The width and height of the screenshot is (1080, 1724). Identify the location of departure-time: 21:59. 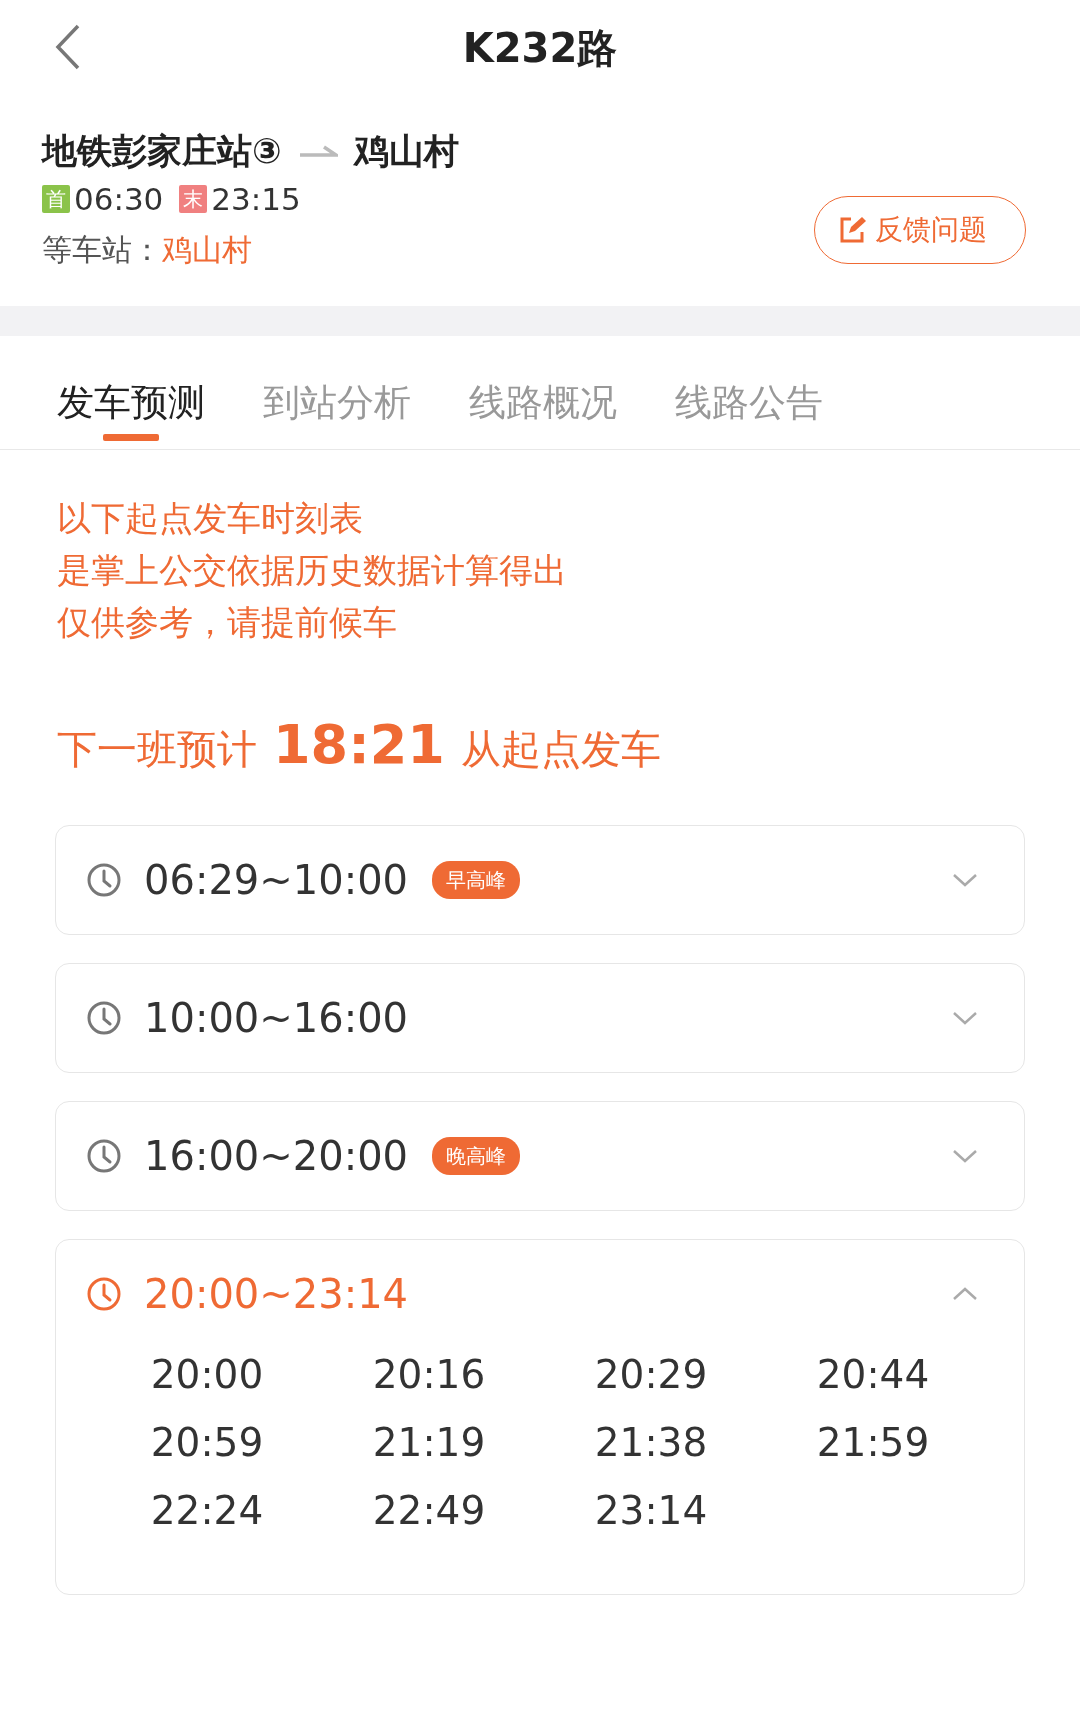
(873, 1442).